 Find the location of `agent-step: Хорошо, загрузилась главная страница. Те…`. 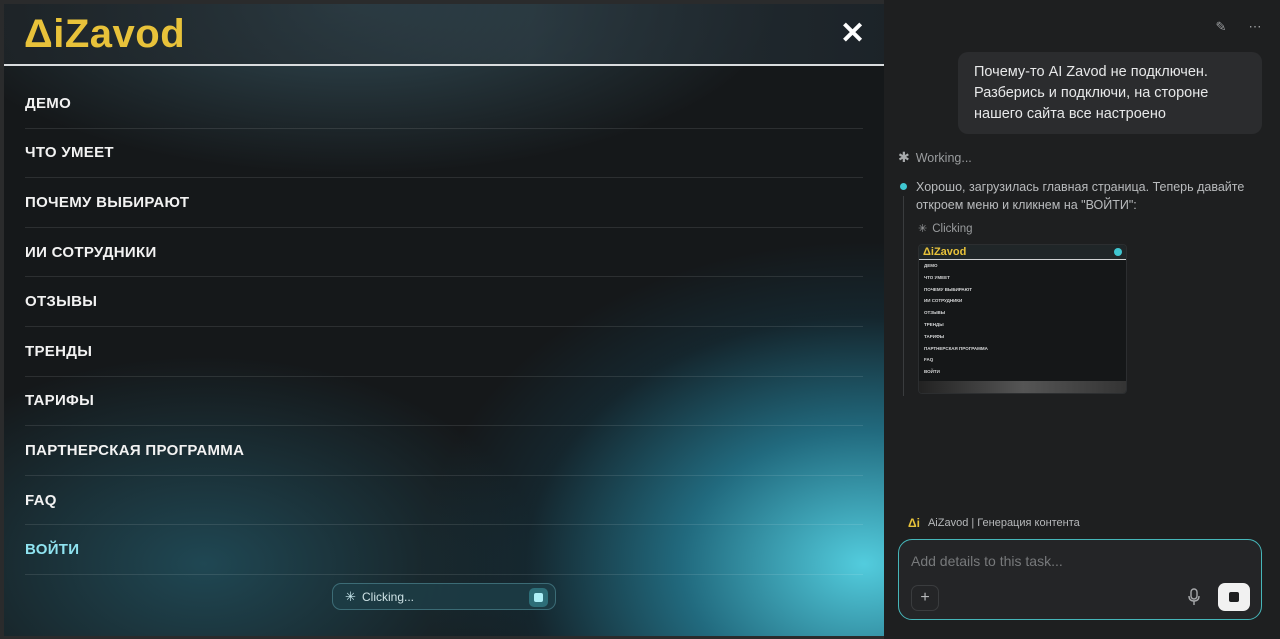

agent-step: Хорошо, загрузилась главная страница. Те… is located at coordinates (1085, 287).